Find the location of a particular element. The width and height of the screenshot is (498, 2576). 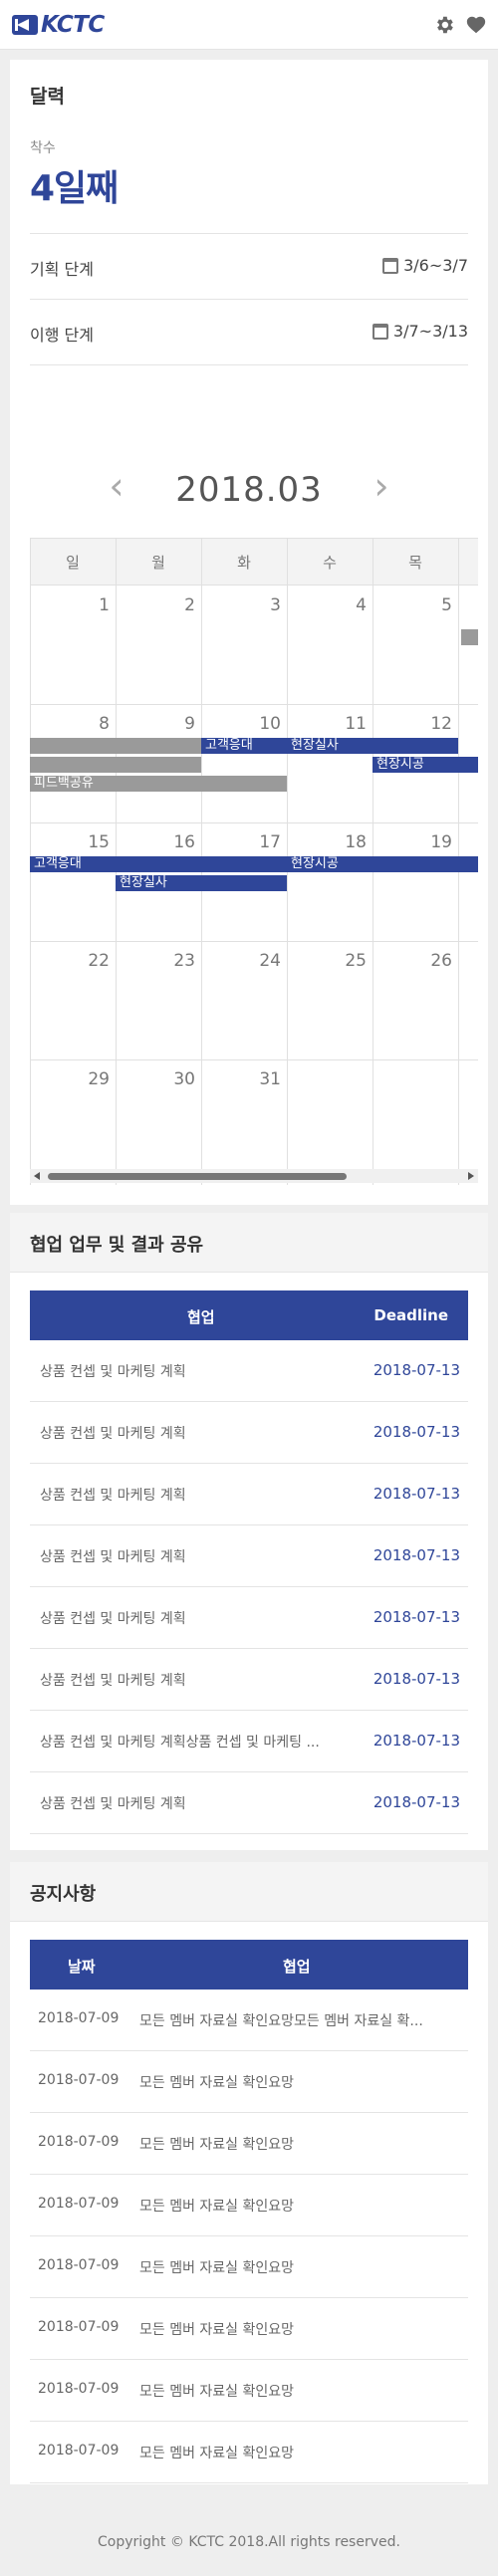

day-number: 22 is located at coordinates (70, 961).